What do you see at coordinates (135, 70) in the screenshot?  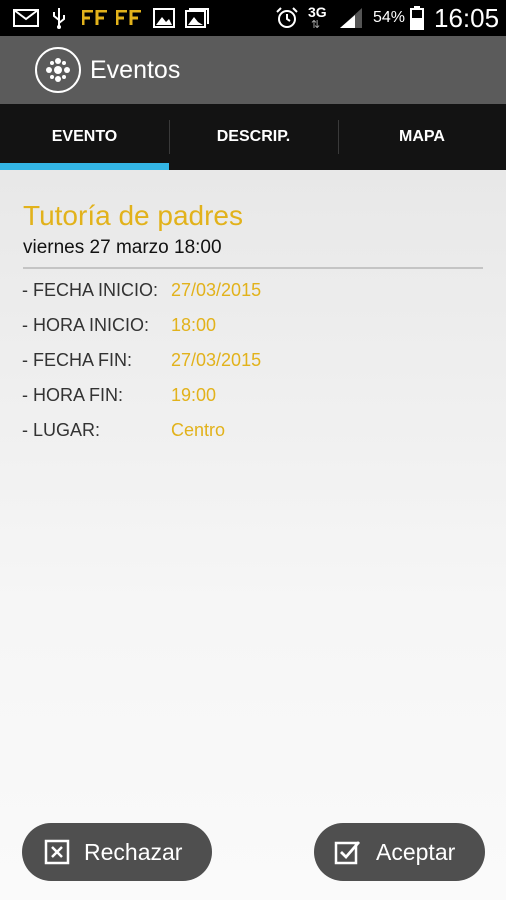 I see `page-title: Eventos` at bounding box center [135, 70].